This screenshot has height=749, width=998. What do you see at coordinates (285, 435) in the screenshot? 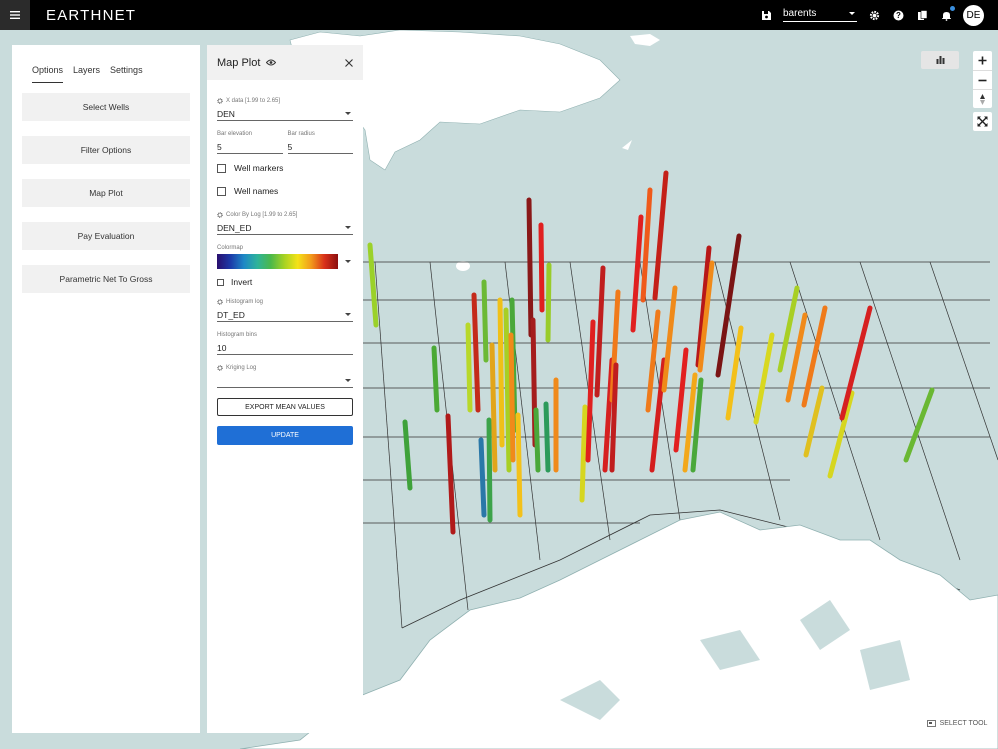
I see `update-button: UPDATE` at bounding box center [285, 435].